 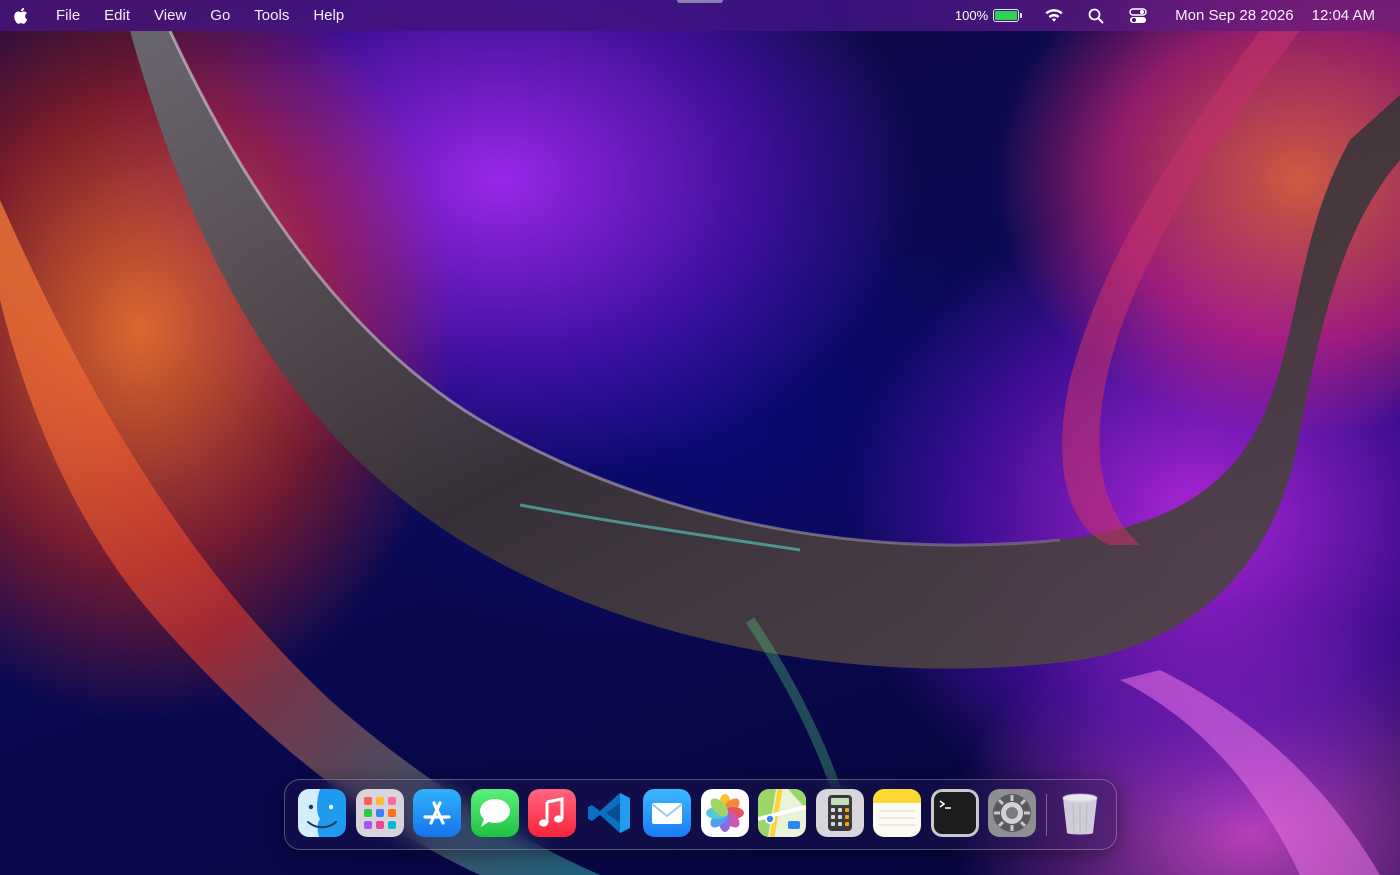 I want to click on dock-system-preferences, so click(x=1012, y=813).